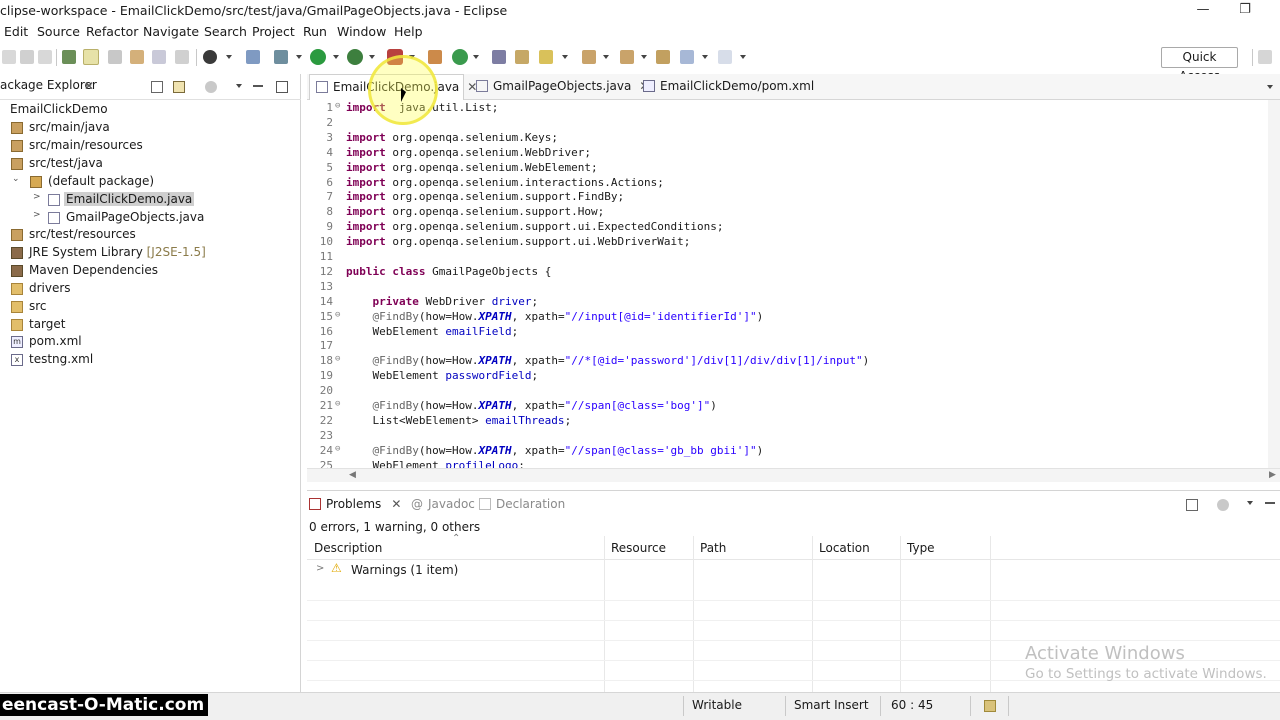  What do you see at coordinates (793, 212) in the screenshot?
I see `code-line: 8 import org.openqa.selenium.support.How;` at bounding box center [793, 212].